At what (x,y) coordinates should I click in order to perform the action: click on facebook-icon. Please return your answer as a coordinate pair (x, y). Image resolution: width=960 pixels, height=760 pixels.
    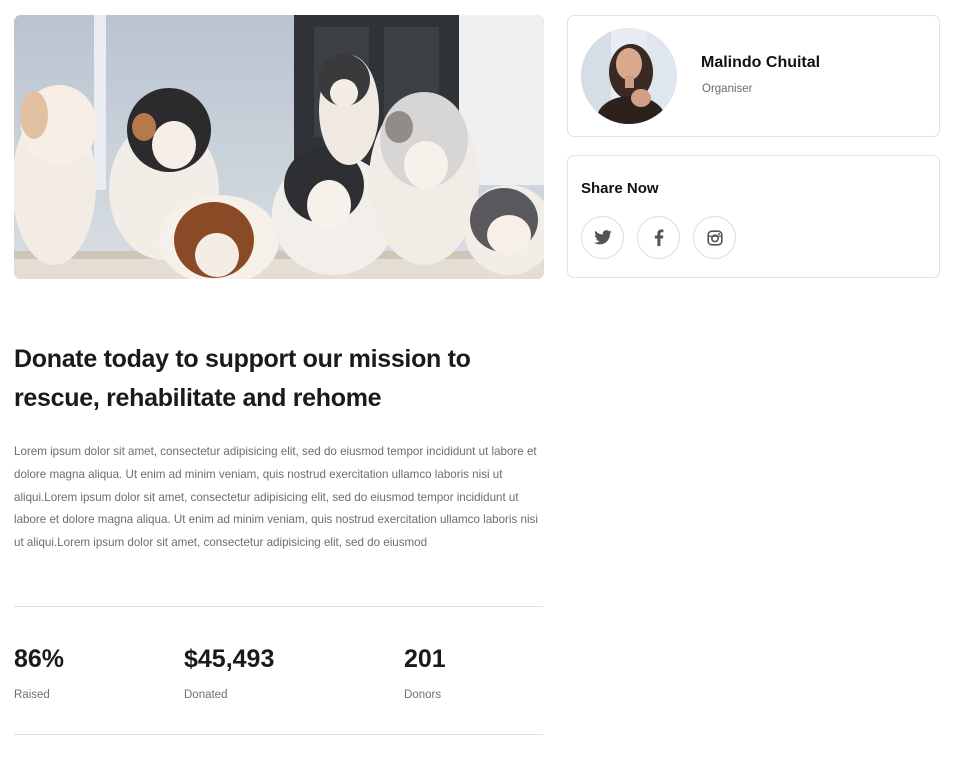
    Looking at the image, I should click on (658, 237).